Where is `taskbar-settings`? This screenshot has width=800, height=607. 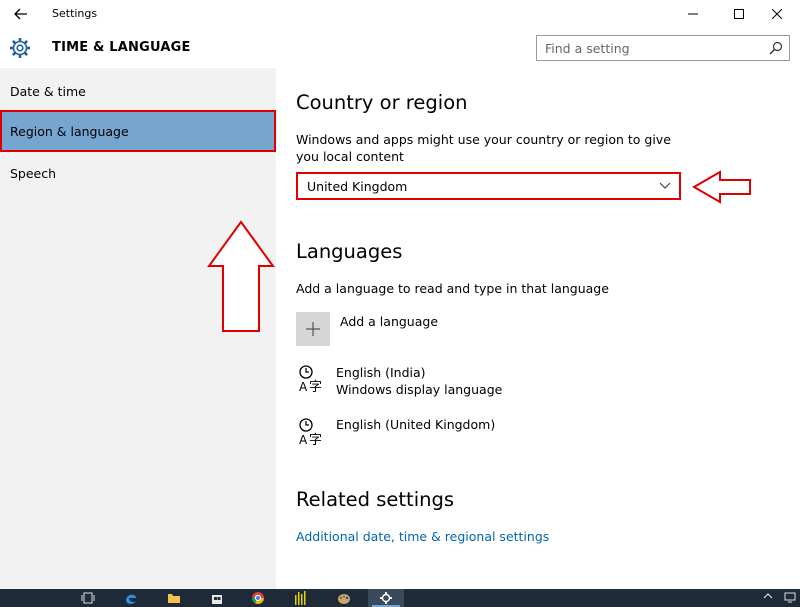
taskbar-settings is located at coordinates (386, 598).